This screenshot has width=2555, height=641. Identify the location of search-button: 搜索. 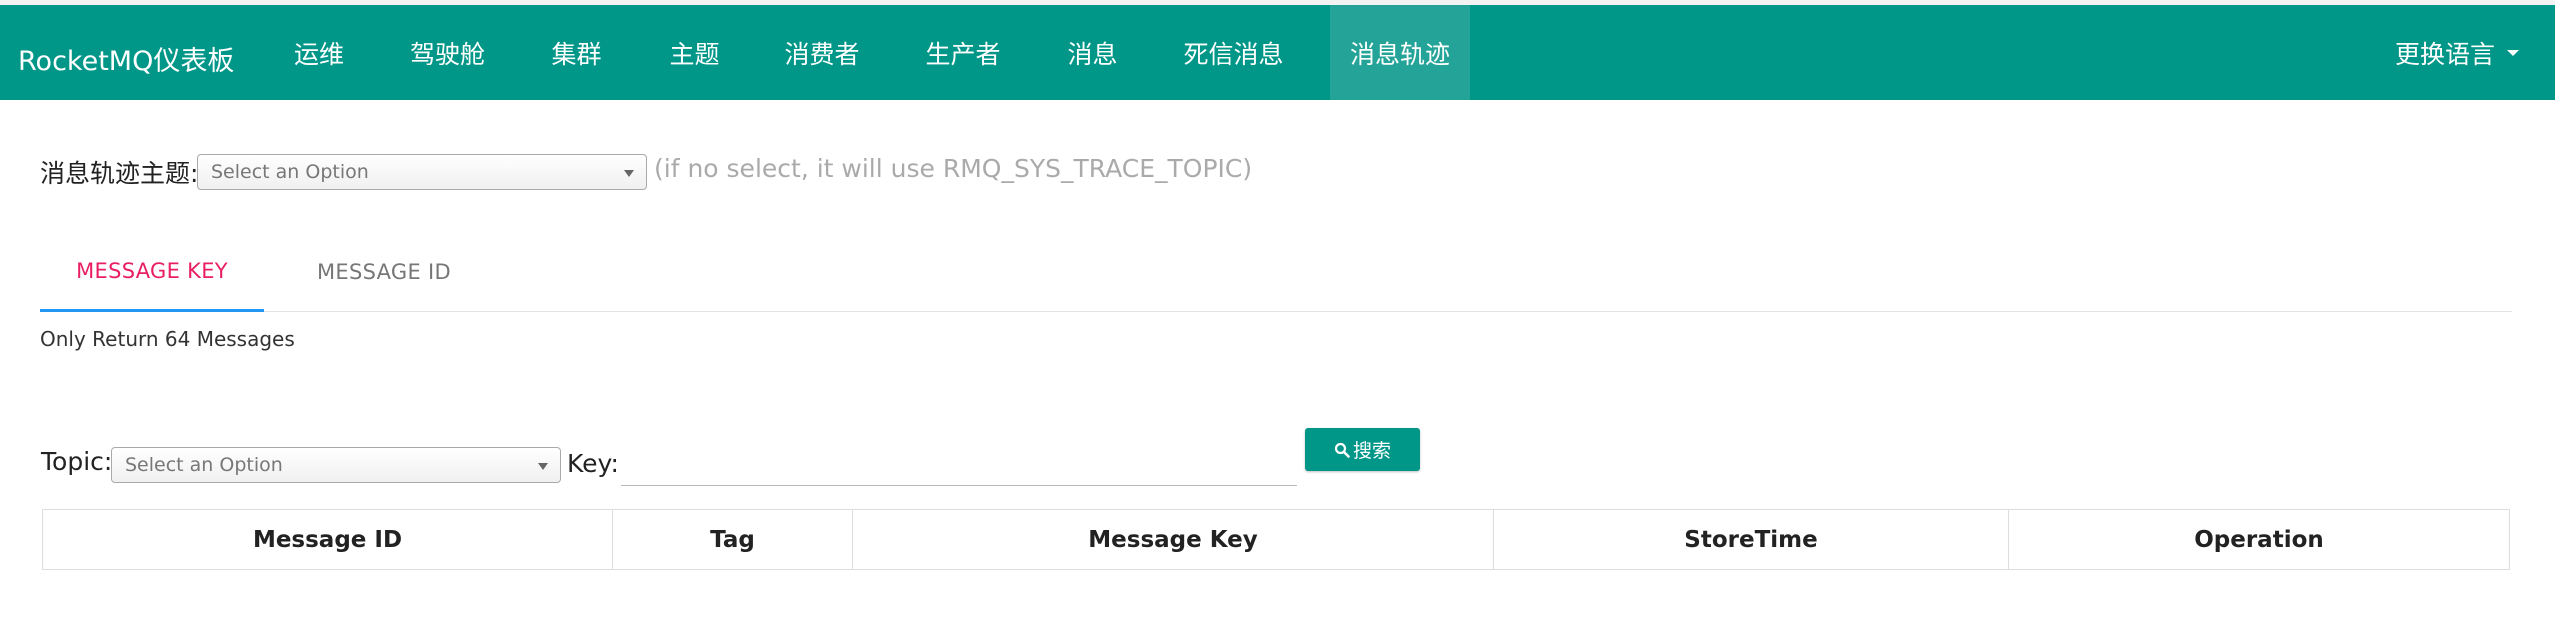
(1362, 449).